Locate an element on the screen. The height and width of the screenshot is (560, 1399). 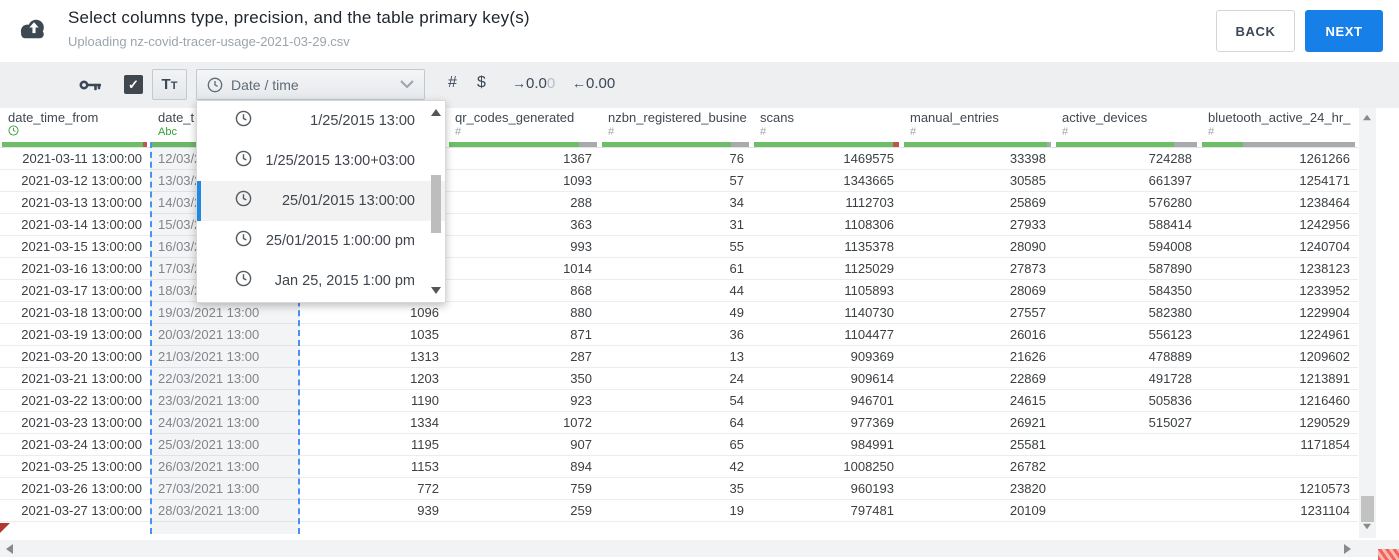
column-header-date_time_from: date_time_from is located at coordinates (75, 128).